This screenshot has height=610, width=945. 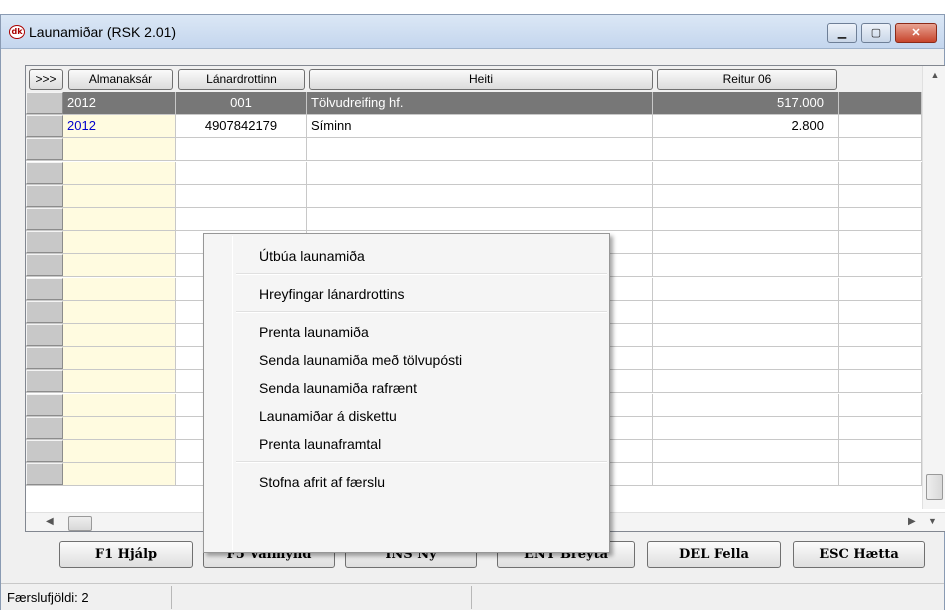 What do you see at coordinates (241, 79) in the screenshot?
I see `column-header-creditor: Lánardrottinn` at bounding box center [241, 79].